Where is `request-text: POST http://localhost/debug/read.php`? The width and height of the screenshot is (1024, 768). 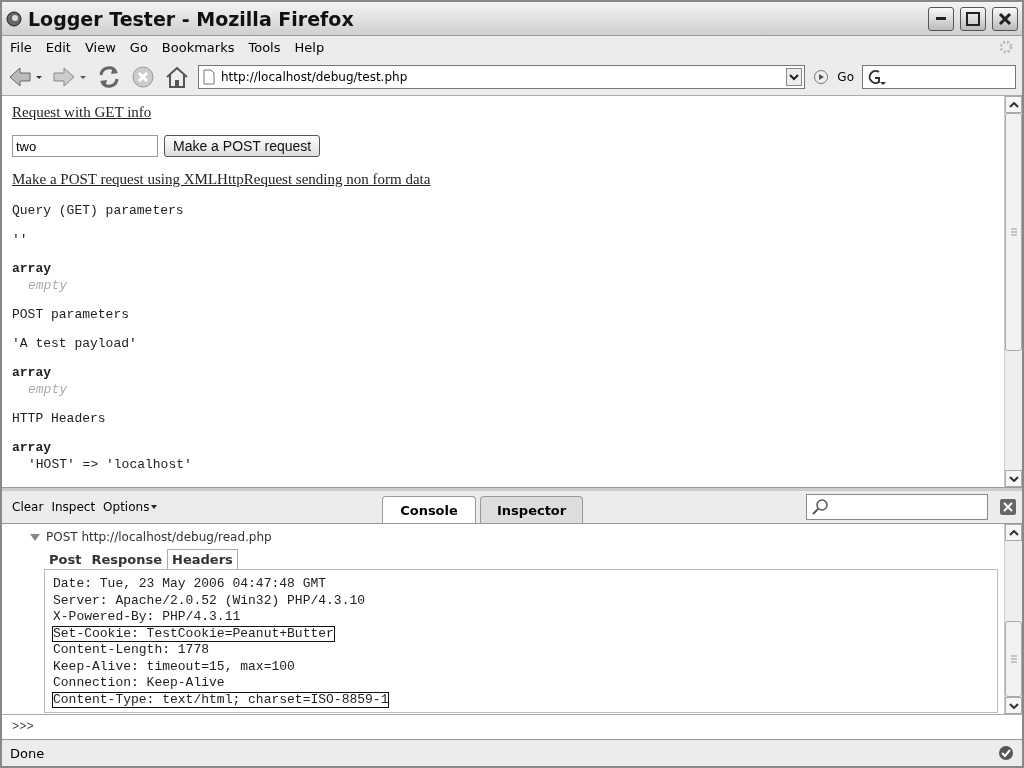
request-text: POST http://localhost/debug/read.php is located at coordinates (159, 537).